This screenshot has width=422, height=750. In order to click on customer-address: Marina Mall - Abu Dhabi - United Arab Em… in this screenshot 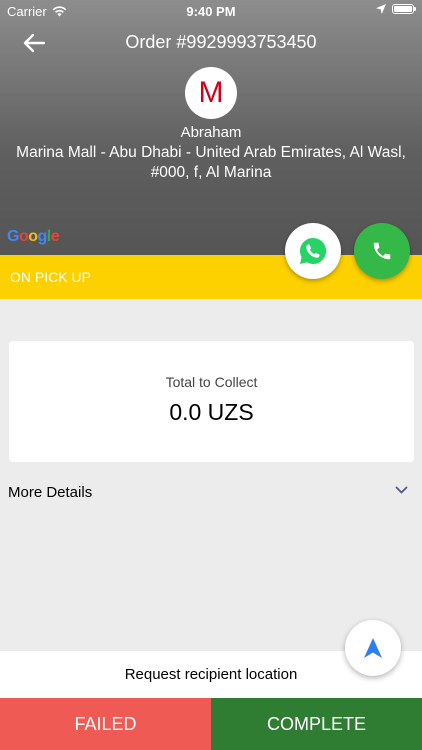, I will do `click(211, 162)`.